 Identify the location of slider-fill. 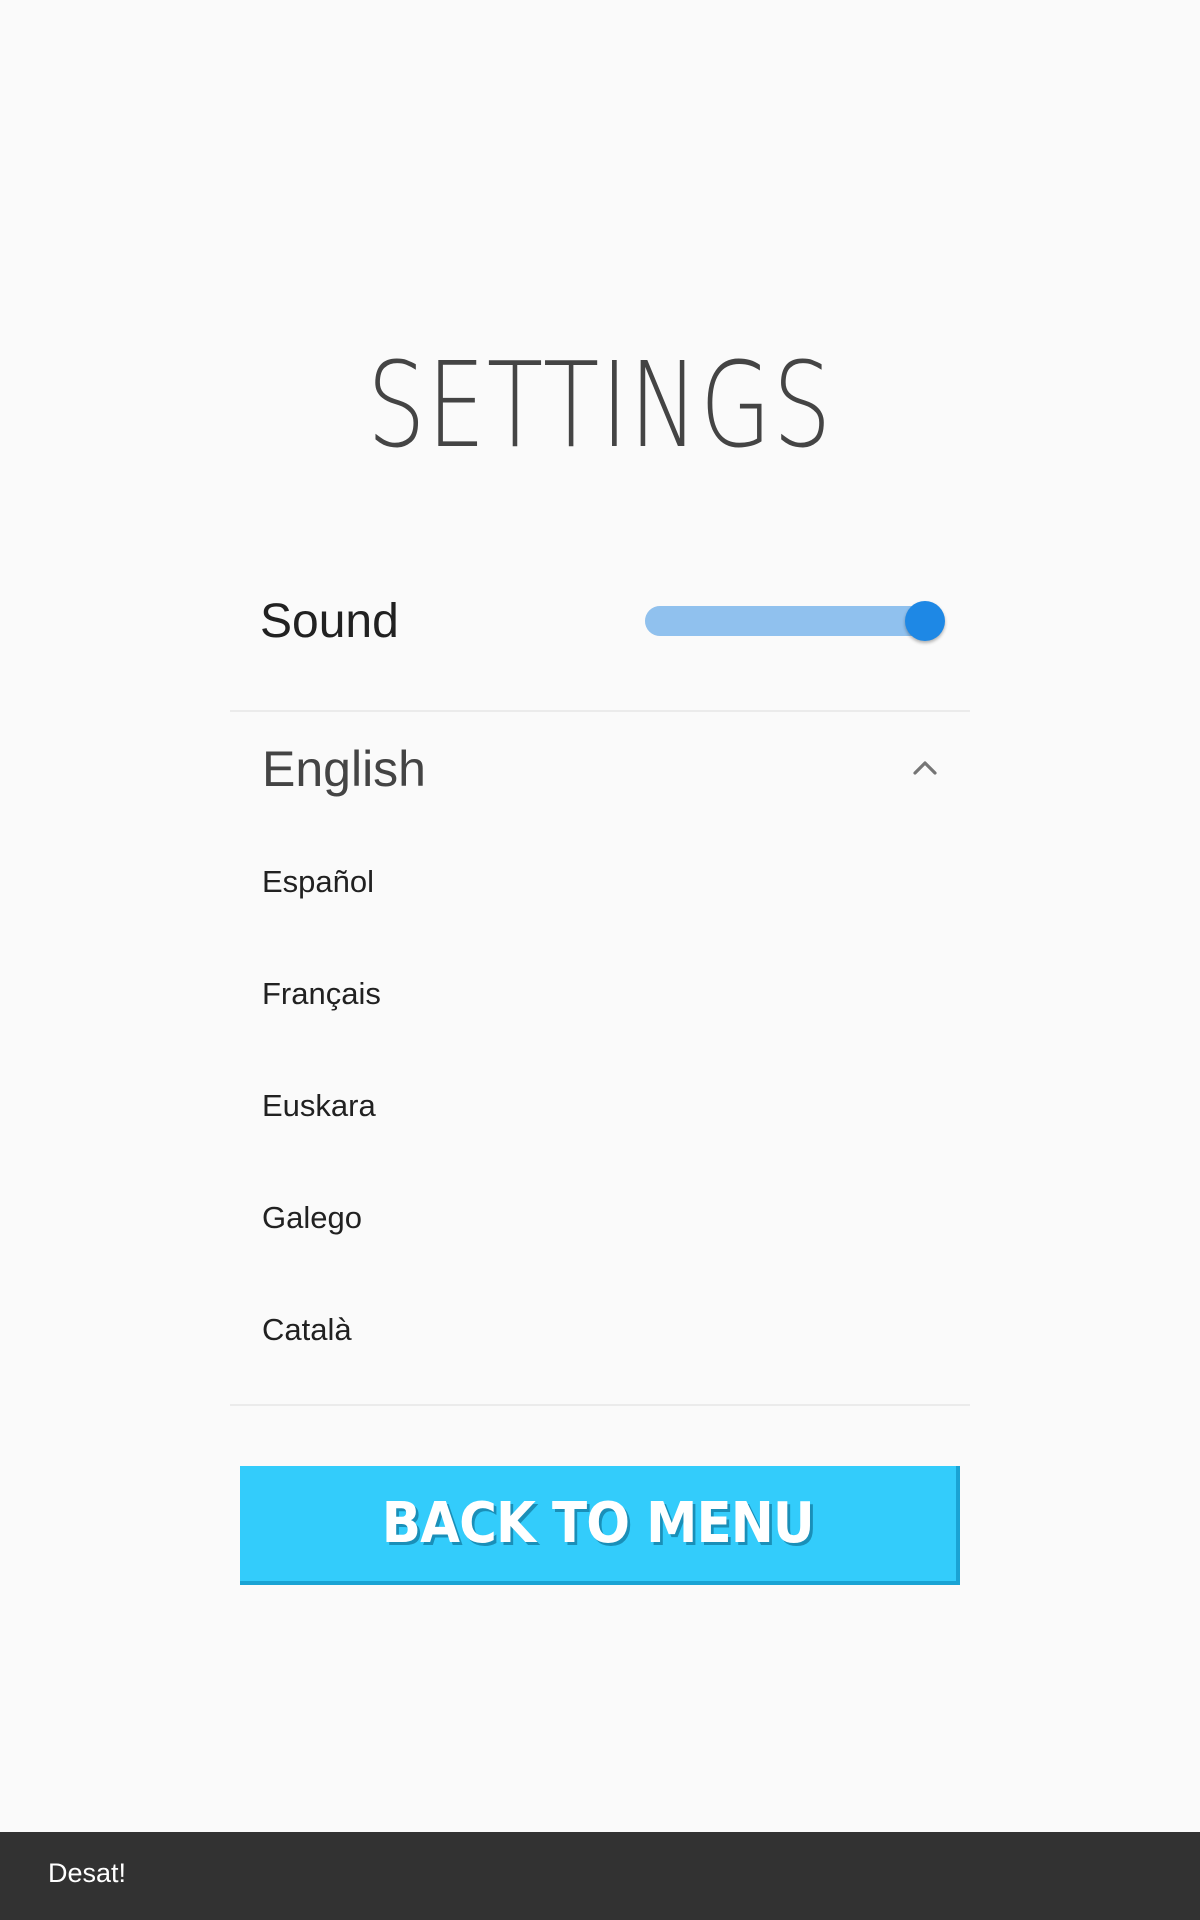
(785, 621).